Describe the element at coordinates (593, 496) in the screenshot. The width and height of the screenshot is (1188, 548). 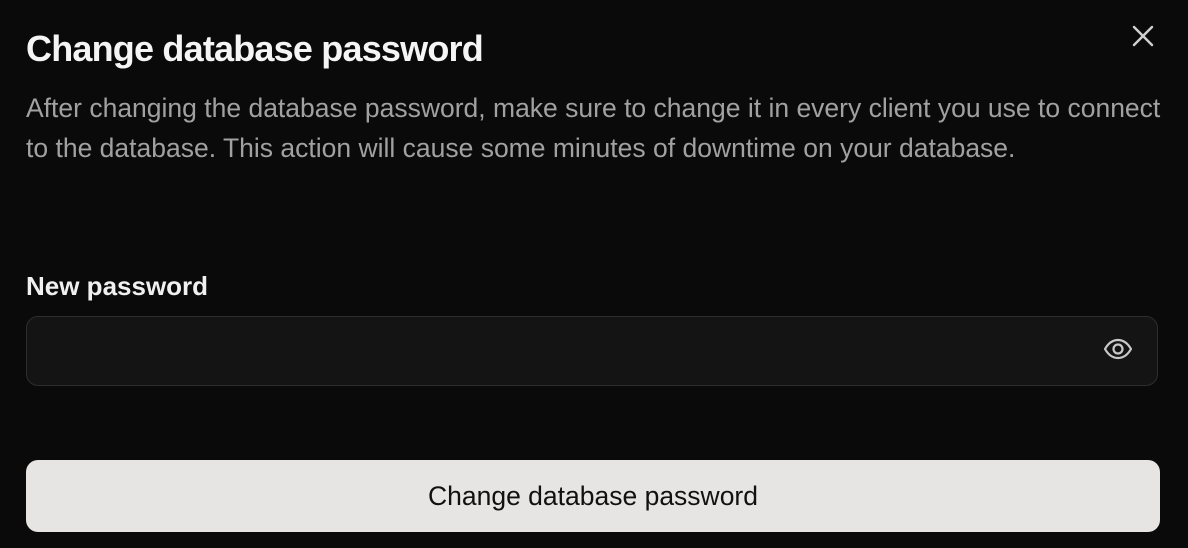
I see `change-password-submit-button: Change database password` at that location.